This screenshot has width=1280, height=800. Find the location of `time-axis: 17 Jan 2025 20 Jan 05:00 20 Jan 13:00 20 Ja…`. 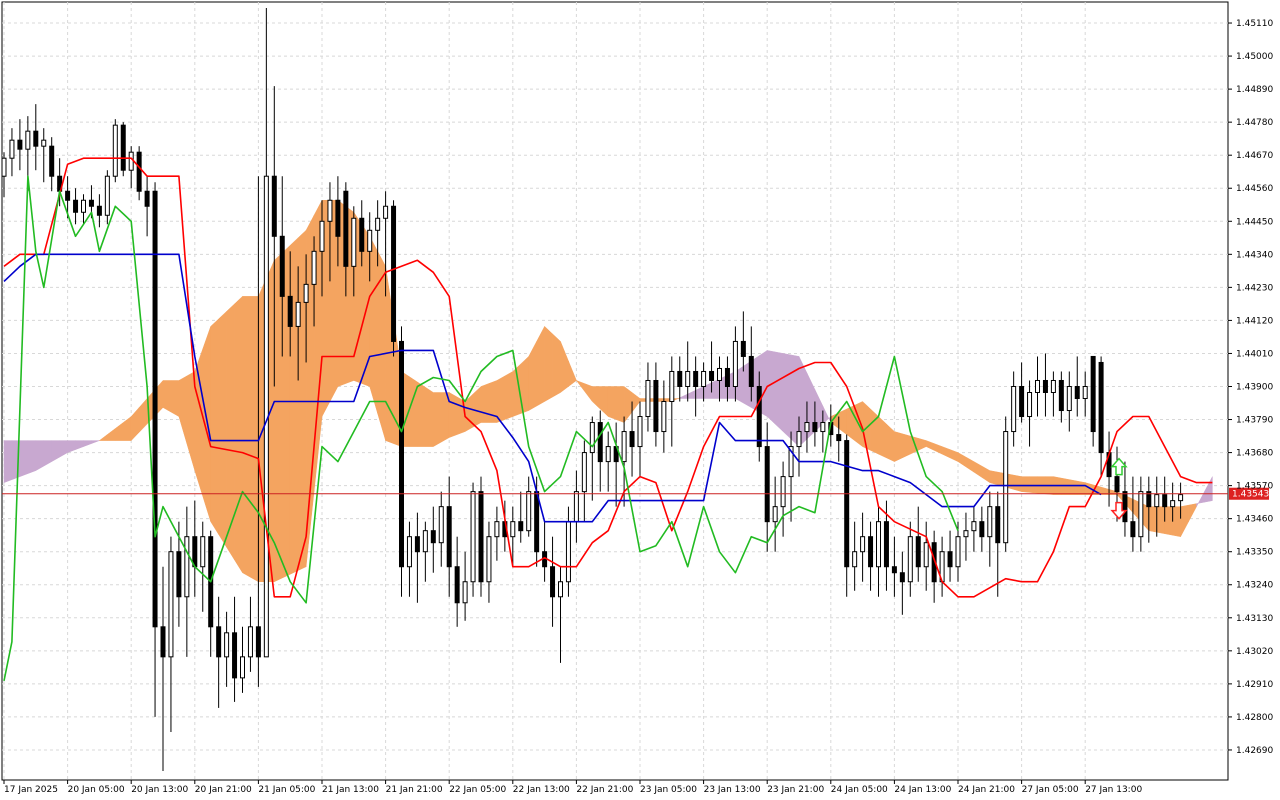

time-axis: 17 Jan 2025 20 Jan 05:00 20 Jan 13:00 20 Ja… is located at coordinates (572, 787).